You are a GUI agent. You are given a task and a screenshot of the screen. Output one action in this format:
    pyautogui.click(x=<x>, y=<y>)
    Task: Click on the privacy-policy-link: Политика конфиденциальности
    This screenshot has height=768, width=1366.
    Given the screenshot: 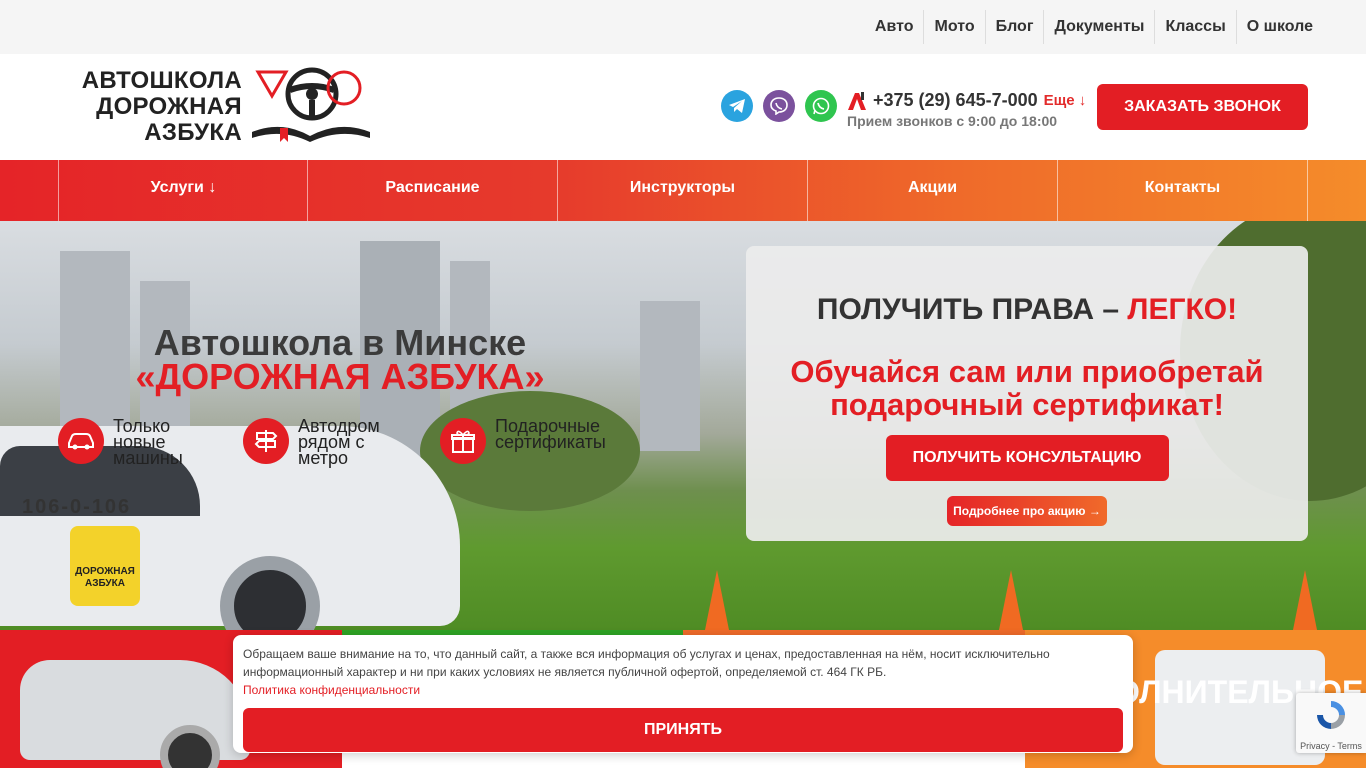 What is the action you would take?
    pyautogui.click(x=683, y=690)
    